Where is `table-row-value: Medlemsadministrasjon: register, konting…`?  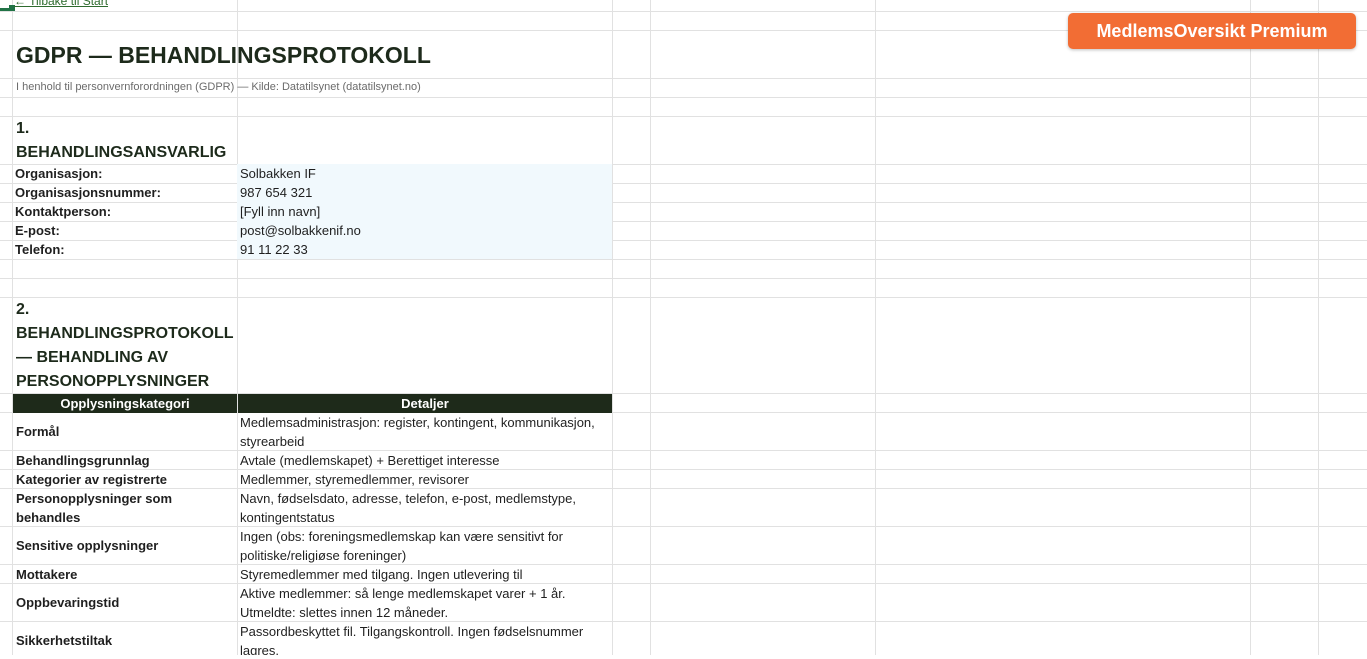 table-row-value: Medlemsadministrasjon: register, konting… is located at coordinates (425, 431).